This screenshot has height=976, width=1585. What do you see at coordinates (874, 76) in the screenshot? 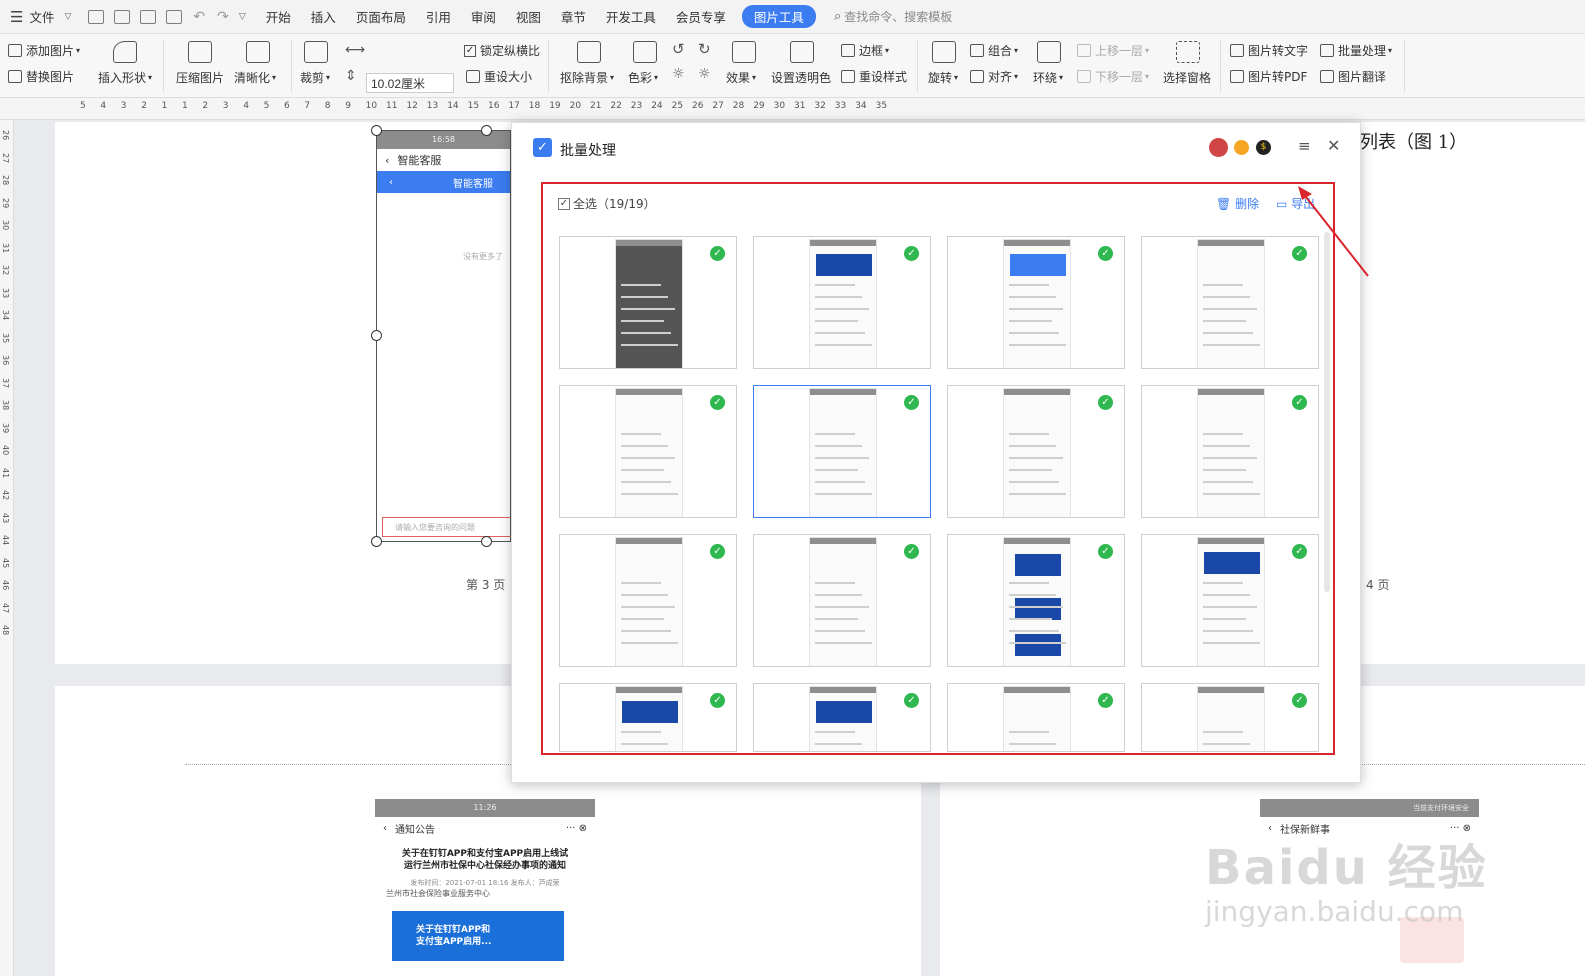
I see `reset-style-button: 重设样式` at bounding box center [874, 76].